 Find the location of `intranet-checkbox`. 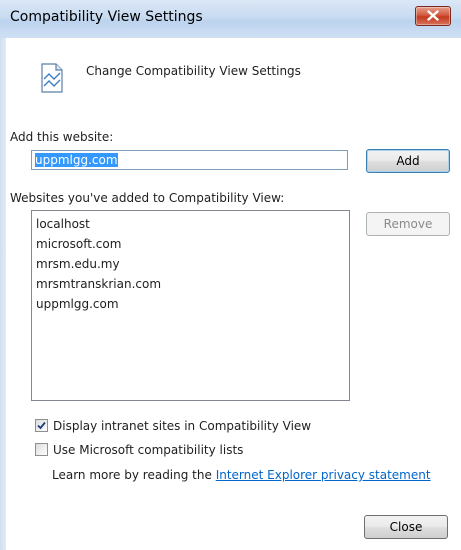

intranet-checkbox is located at coordinates (41, 425).